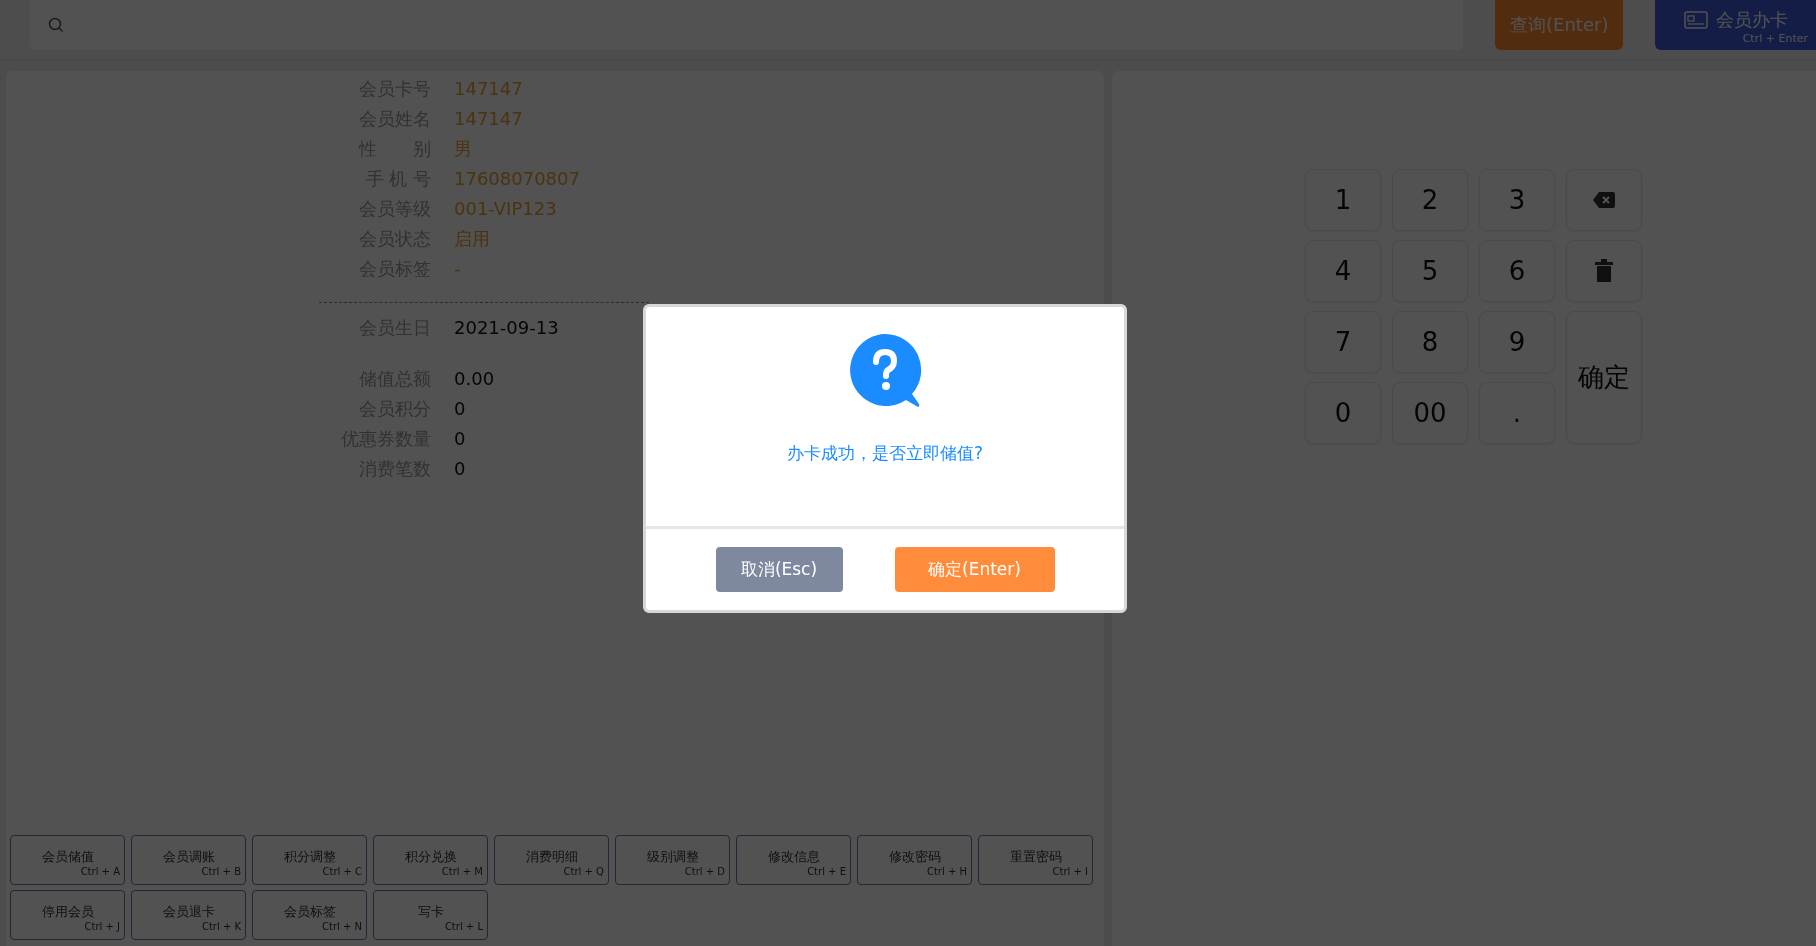 This screenshot has height=946, width=1816. Describe the element at coordinates (430, 915) in the screenshot. I see `action-button: 写卡 Ctrl + L` at that location.